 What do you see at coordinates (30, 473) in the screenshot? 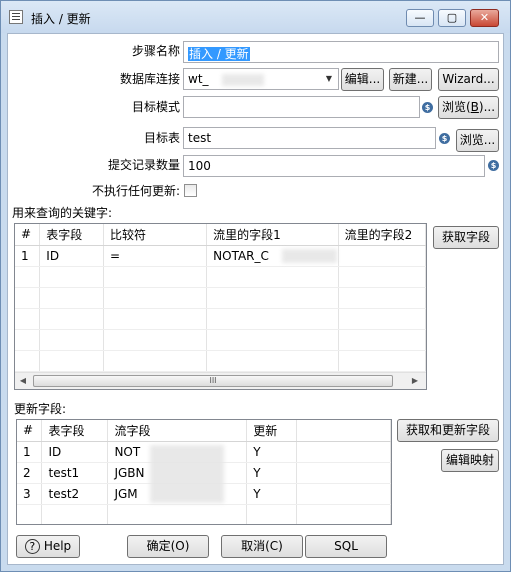
I see `row-number: 2` at bounding box center [30, 473].